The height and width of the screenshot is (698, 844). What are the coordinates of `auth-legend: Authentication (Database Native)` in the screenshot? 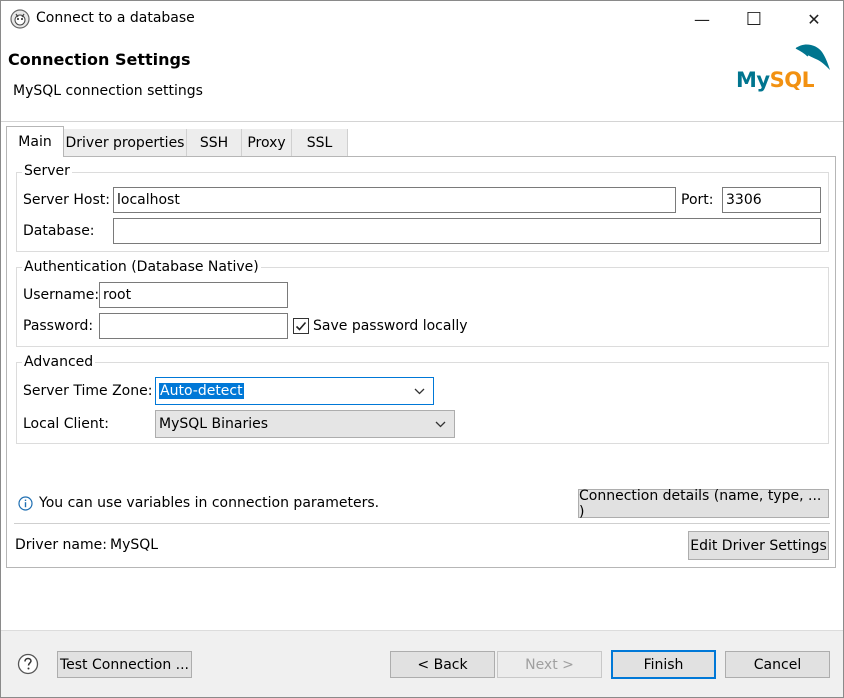 It's located at (141, 267).